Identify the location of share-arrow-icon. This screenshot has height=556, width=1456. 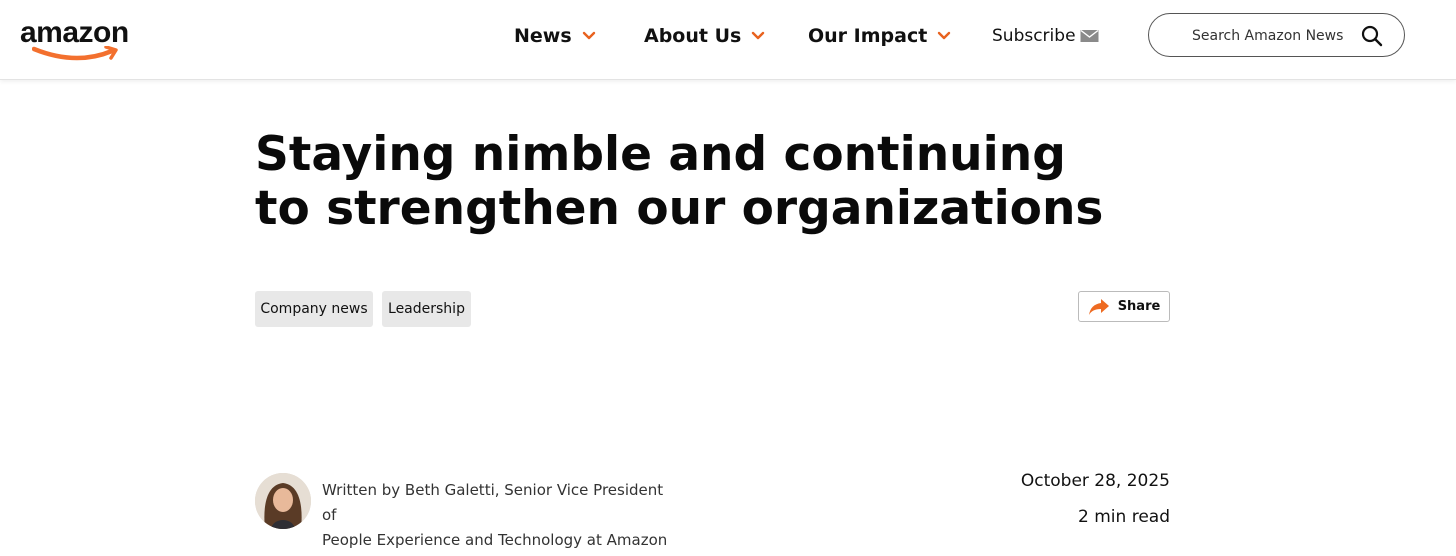
(1099, 307).